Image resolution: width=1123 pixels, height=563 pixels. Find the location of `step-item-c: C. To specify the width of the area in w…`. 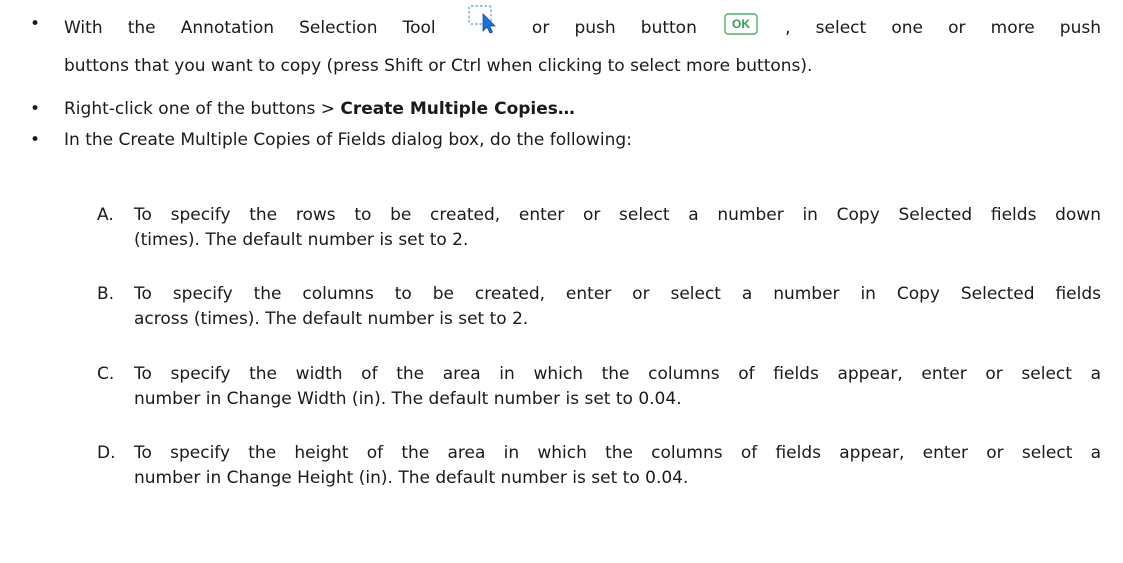

step-item-c: C. To specify the width of the area in w… is located at coordinates (561, 388).